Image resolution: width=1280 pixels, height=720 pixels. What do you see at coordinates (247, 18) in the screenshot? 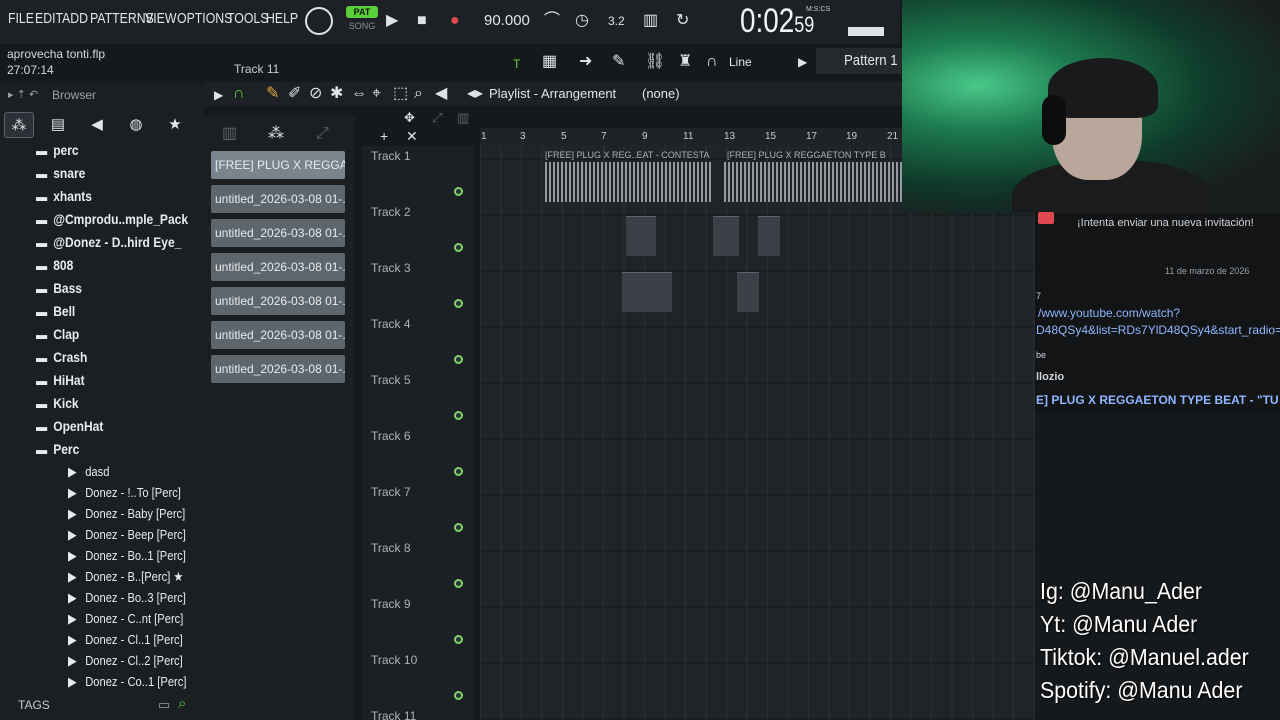
I see `menu-tools: TOOLS` at bounding box center [247, 18].